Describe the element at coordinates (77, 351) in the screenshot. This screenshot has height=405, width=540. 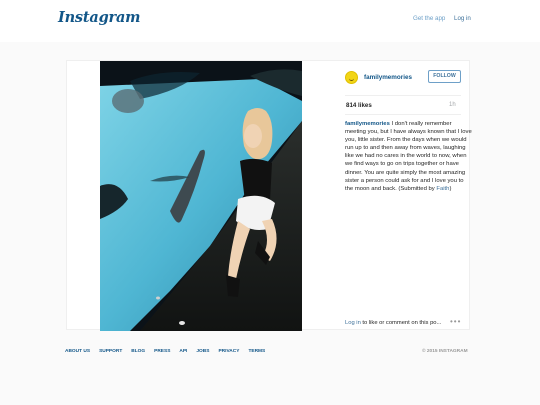
I see `footer-link-about: ABOUT US` at that location.